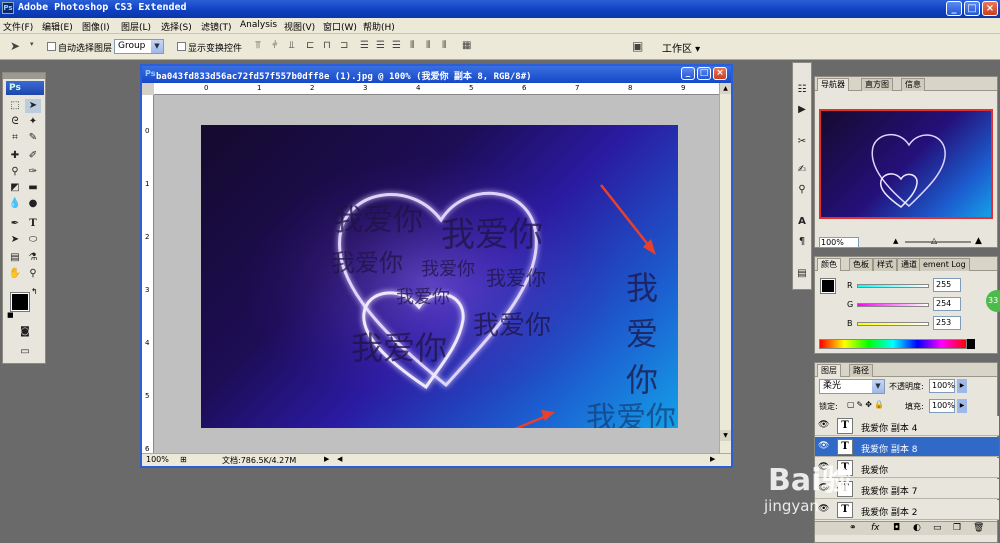 The image size is (1000, 543). I want to click on toolbox-grip, so click(24, 76).